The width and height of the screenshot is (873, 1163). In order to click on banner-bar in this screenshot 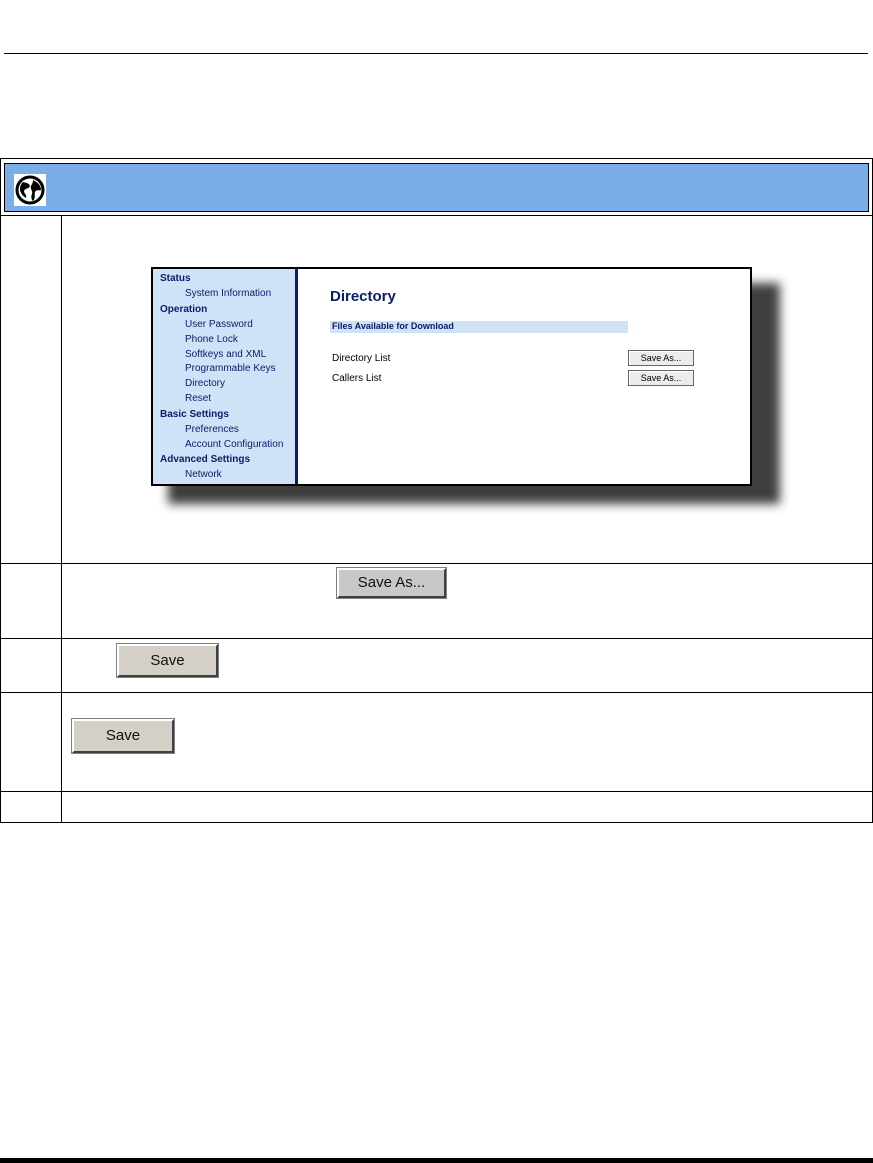, I will do `click(436, 187)`.